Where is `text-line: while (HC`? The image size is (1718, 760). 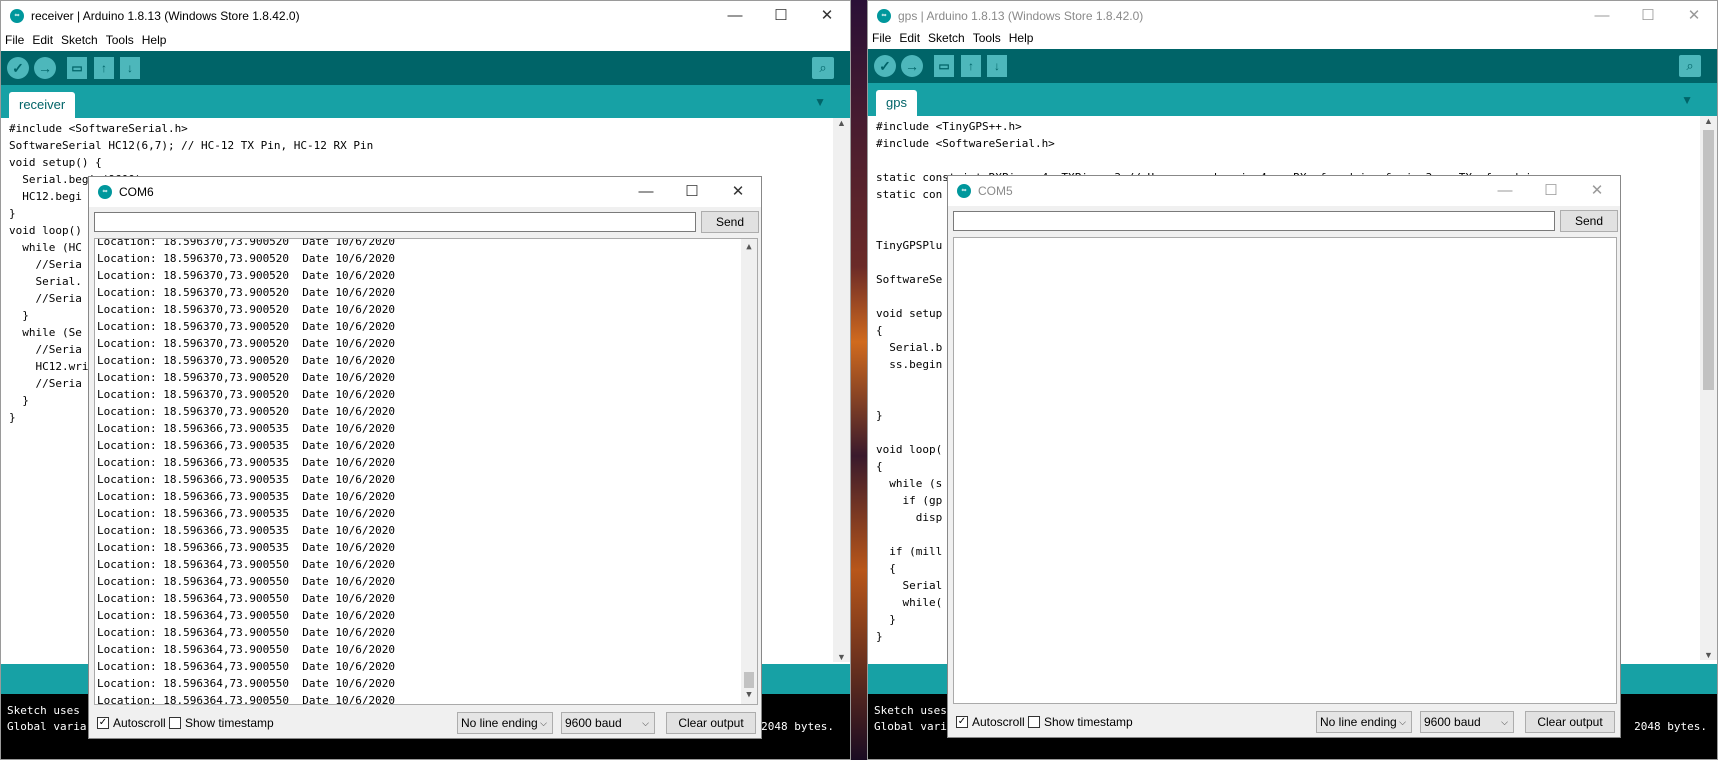
text-line: while (HC is located at coordinates (45, 247).